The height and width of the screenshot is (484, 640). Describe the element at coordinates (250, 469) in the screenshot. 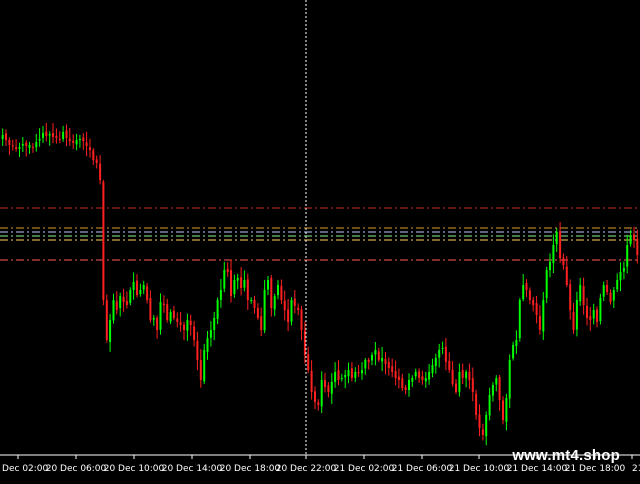

I see `x-tick-label: 20 Dec 18:00` at that location.